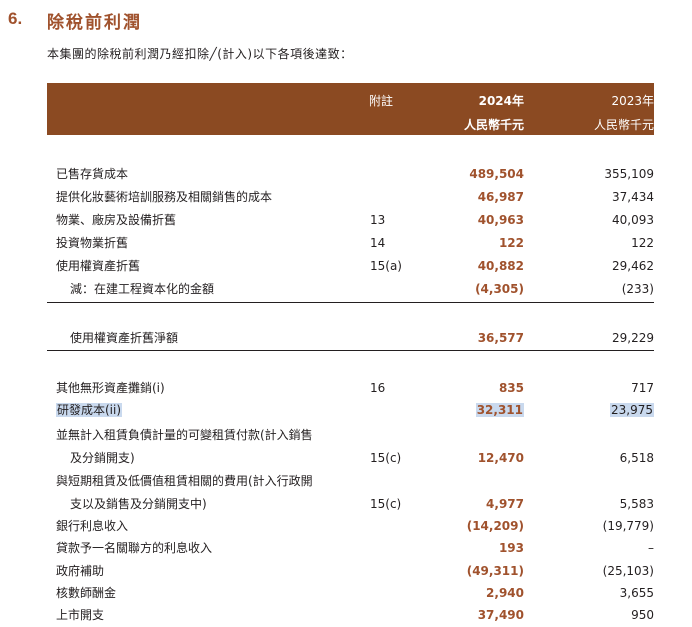  What do you see at coordinates (346, 458) in the screenshot?
I see `table-row: 及分銷開支) 15(c) 12,470 6,518` at bounding box center [346, 458].